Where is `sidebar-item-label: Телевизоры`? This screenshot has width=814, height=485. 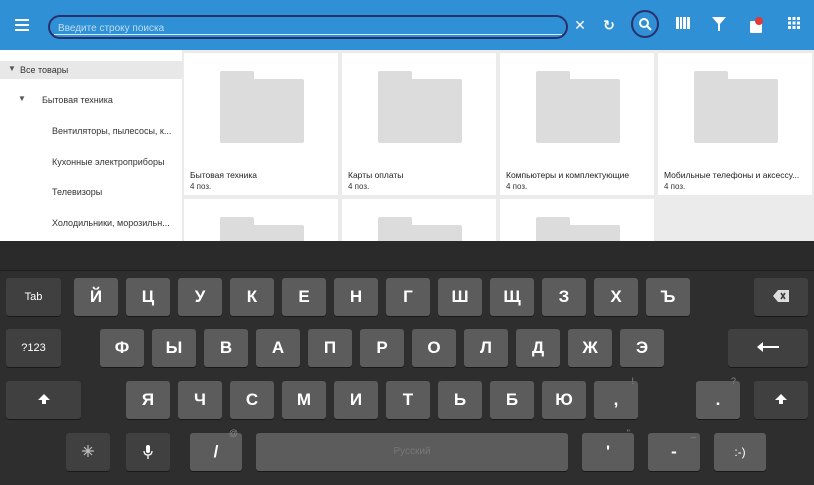
sidebar-item-label: Телевизоры is located at coordinates (77, 192).